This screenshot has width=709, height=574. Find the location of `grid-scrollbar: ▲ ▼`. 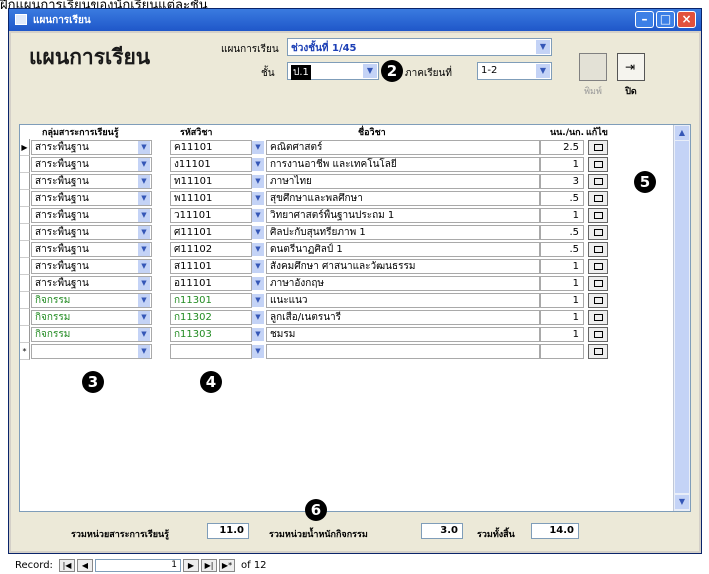

grid-scrollbar: ▲ ▼ is located at coordinates (681, 318).